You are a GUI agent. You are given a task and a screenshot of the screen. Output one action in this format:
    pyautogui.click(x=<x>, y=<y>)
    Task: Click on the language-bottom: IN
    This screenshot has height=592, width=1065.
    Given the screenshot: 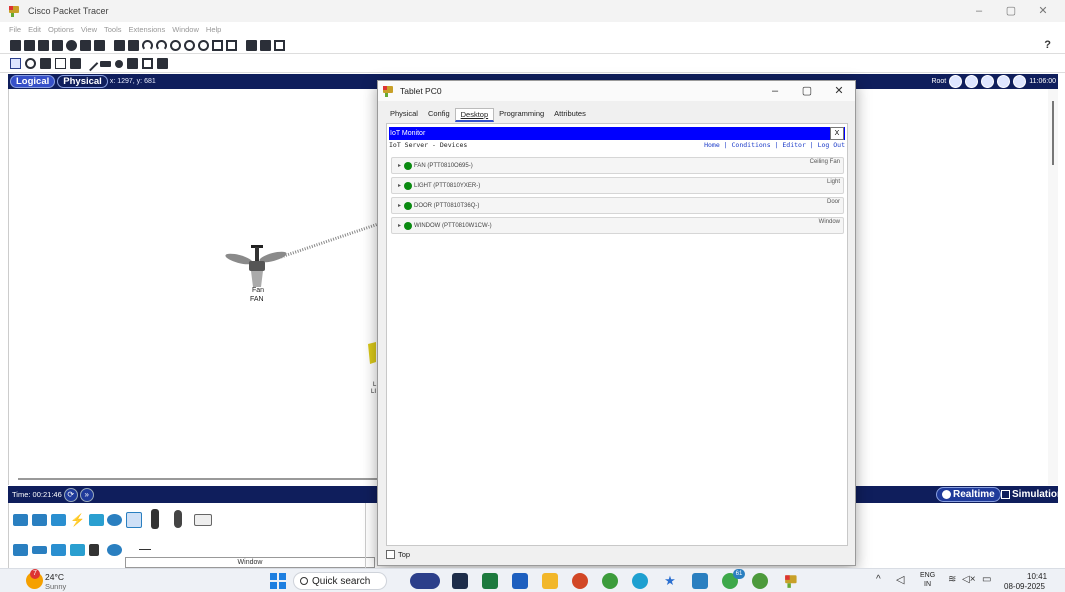 What is the action you would take?
    pyautogui.click(x=927, y=584)
    